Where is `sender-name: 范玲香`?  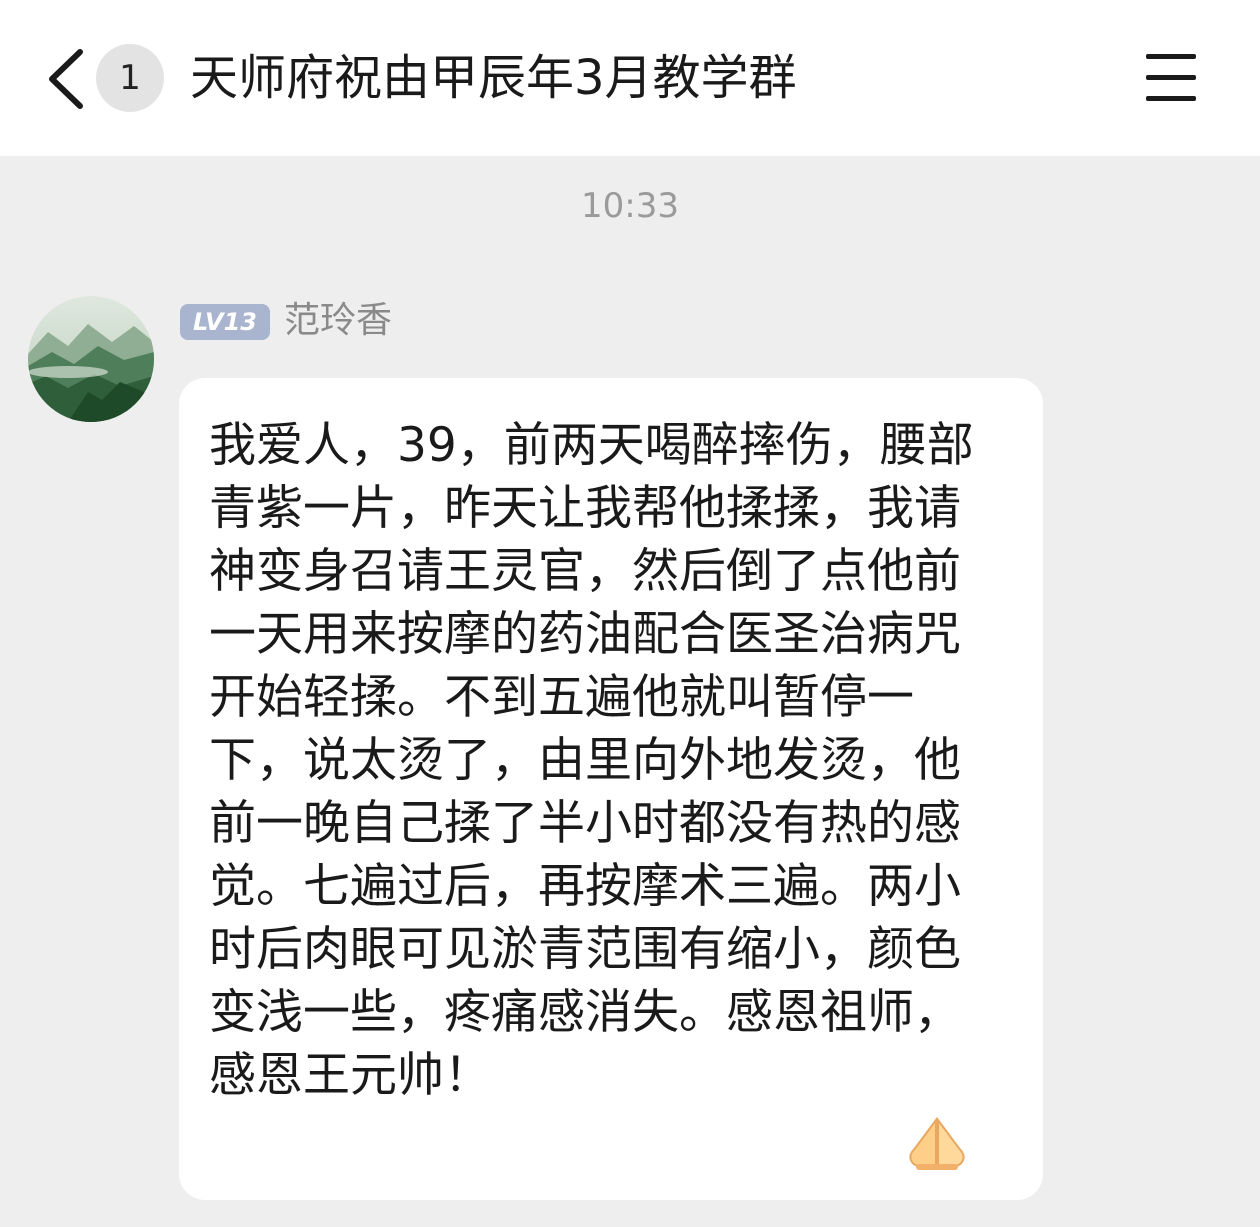 sender-name: 范玲香 is located at coordinates (338, 321).